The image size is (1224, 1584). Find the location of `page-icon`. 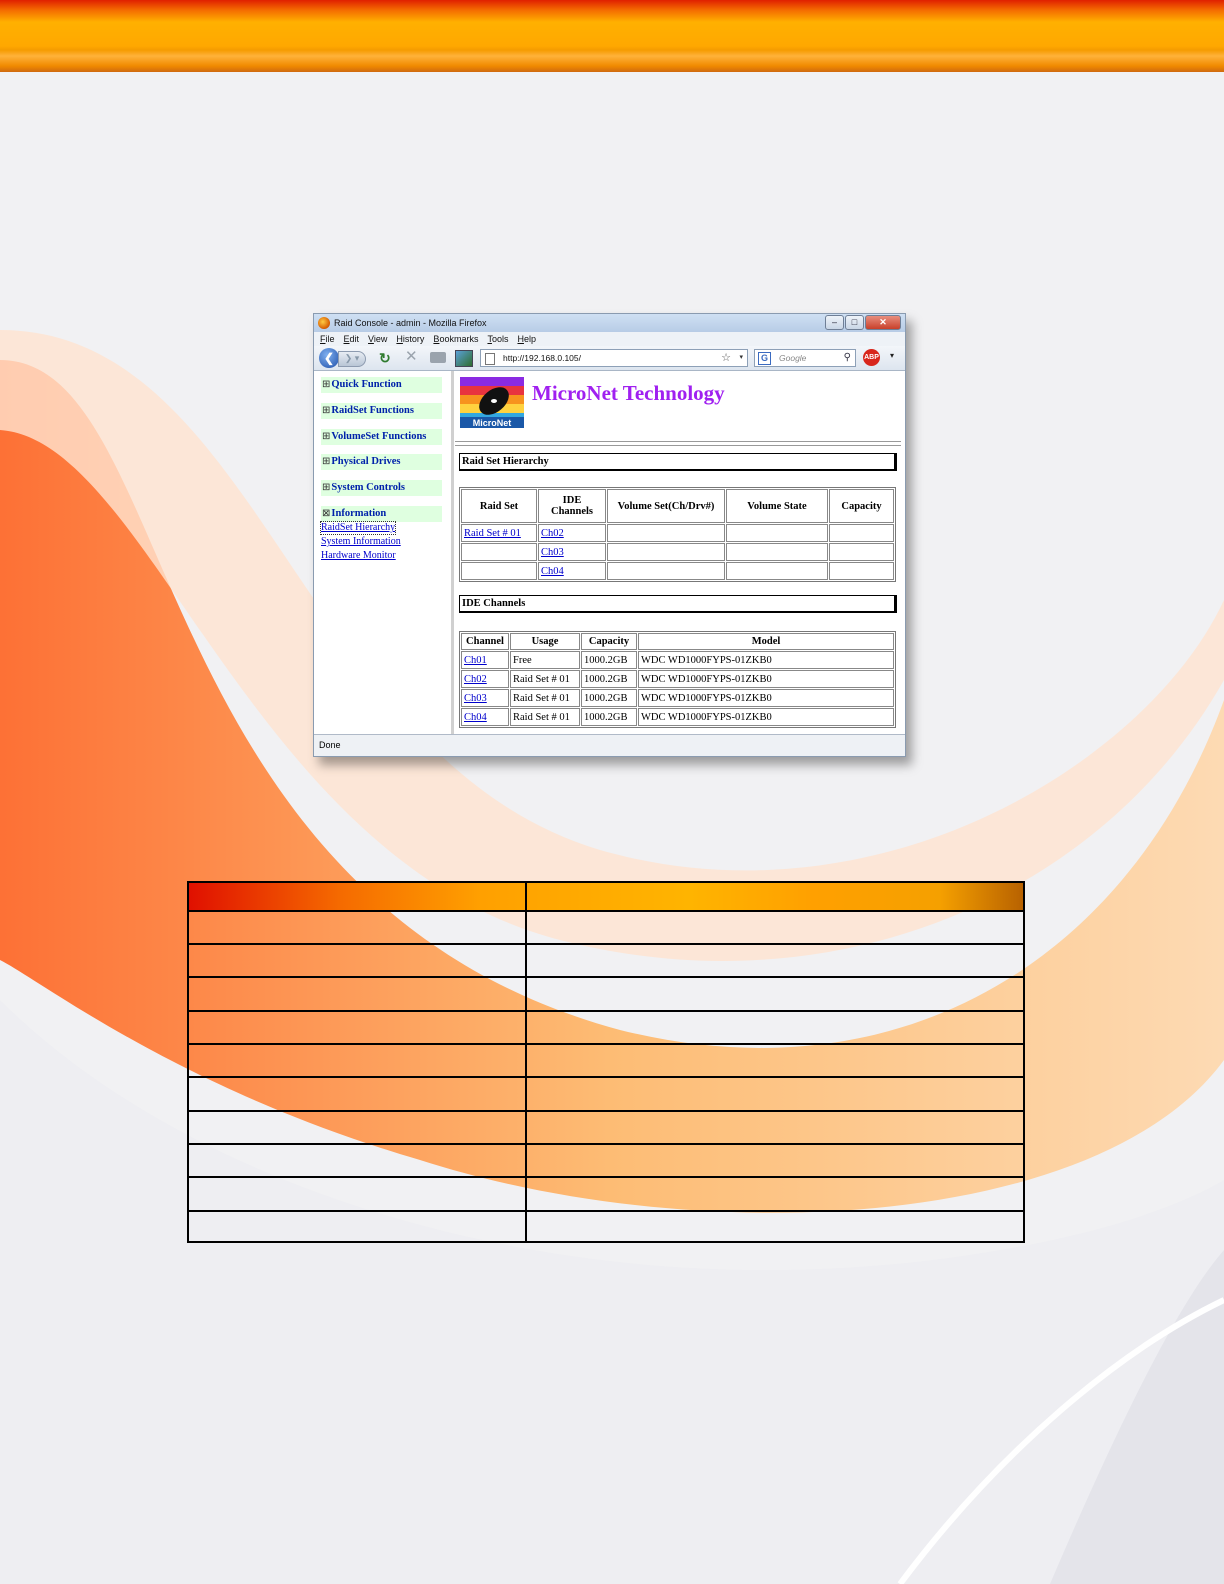

page-icon is located at coordinates (490, 359).